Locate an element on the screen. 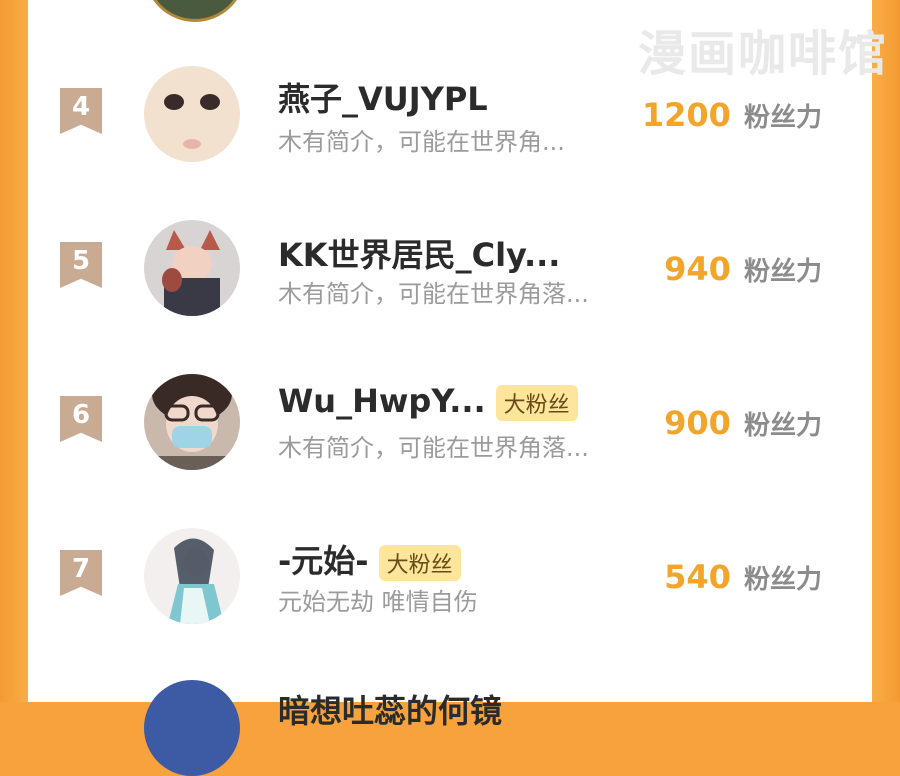 This screenshot has height=776, width=900. user-name: 燕子_VUJYPL is located at coordinates (383, 97).